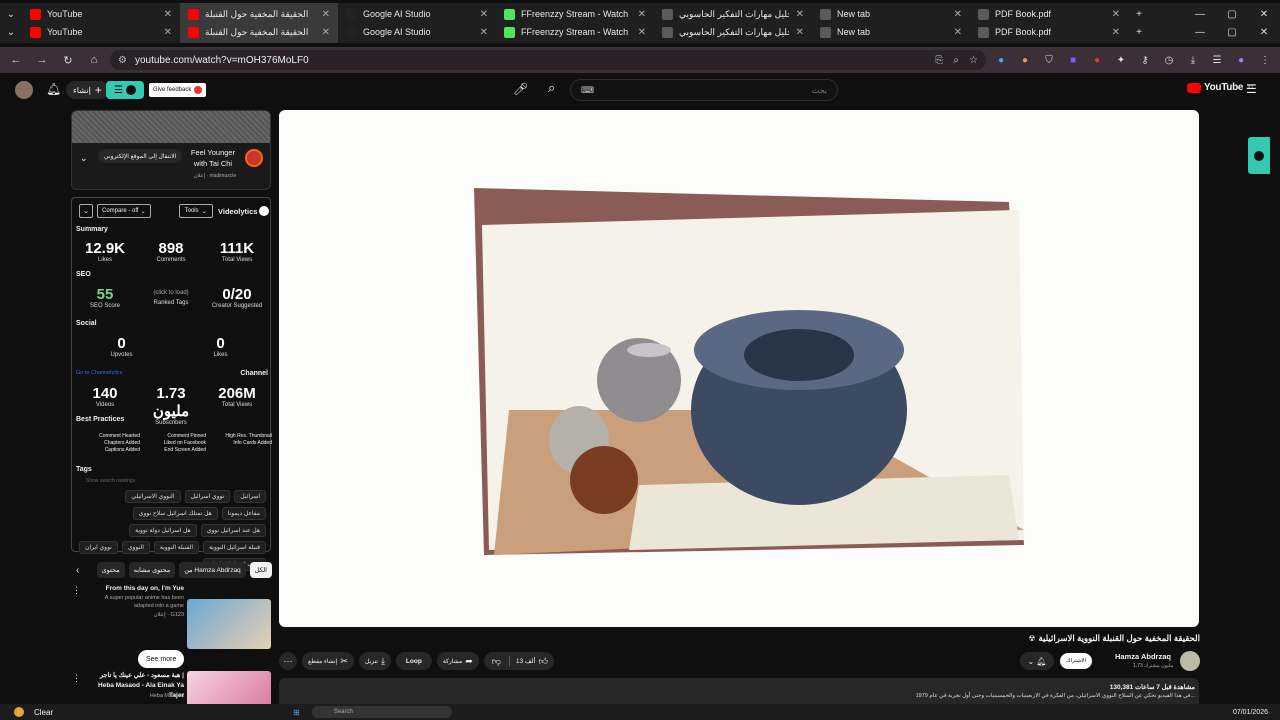  Describe the element at coordinates (381, 712) in the screenshot. I see `taskbar-search: Search` at that location.